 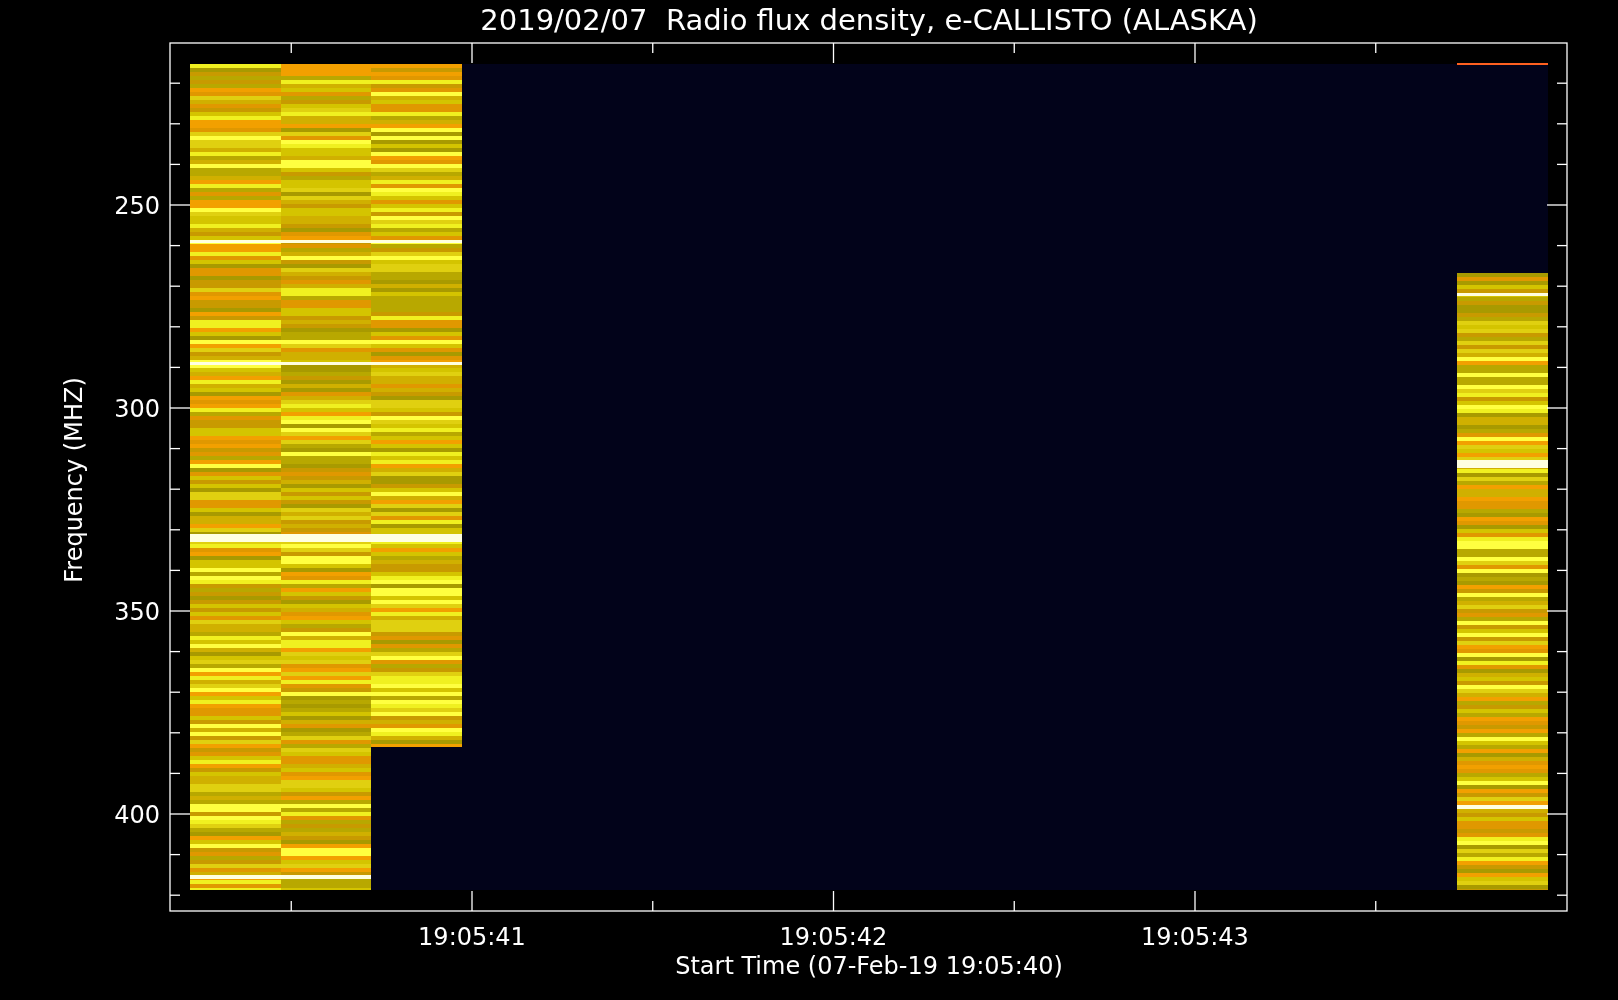 I want to click on tick-label: 250, so click(x=137, y=206).